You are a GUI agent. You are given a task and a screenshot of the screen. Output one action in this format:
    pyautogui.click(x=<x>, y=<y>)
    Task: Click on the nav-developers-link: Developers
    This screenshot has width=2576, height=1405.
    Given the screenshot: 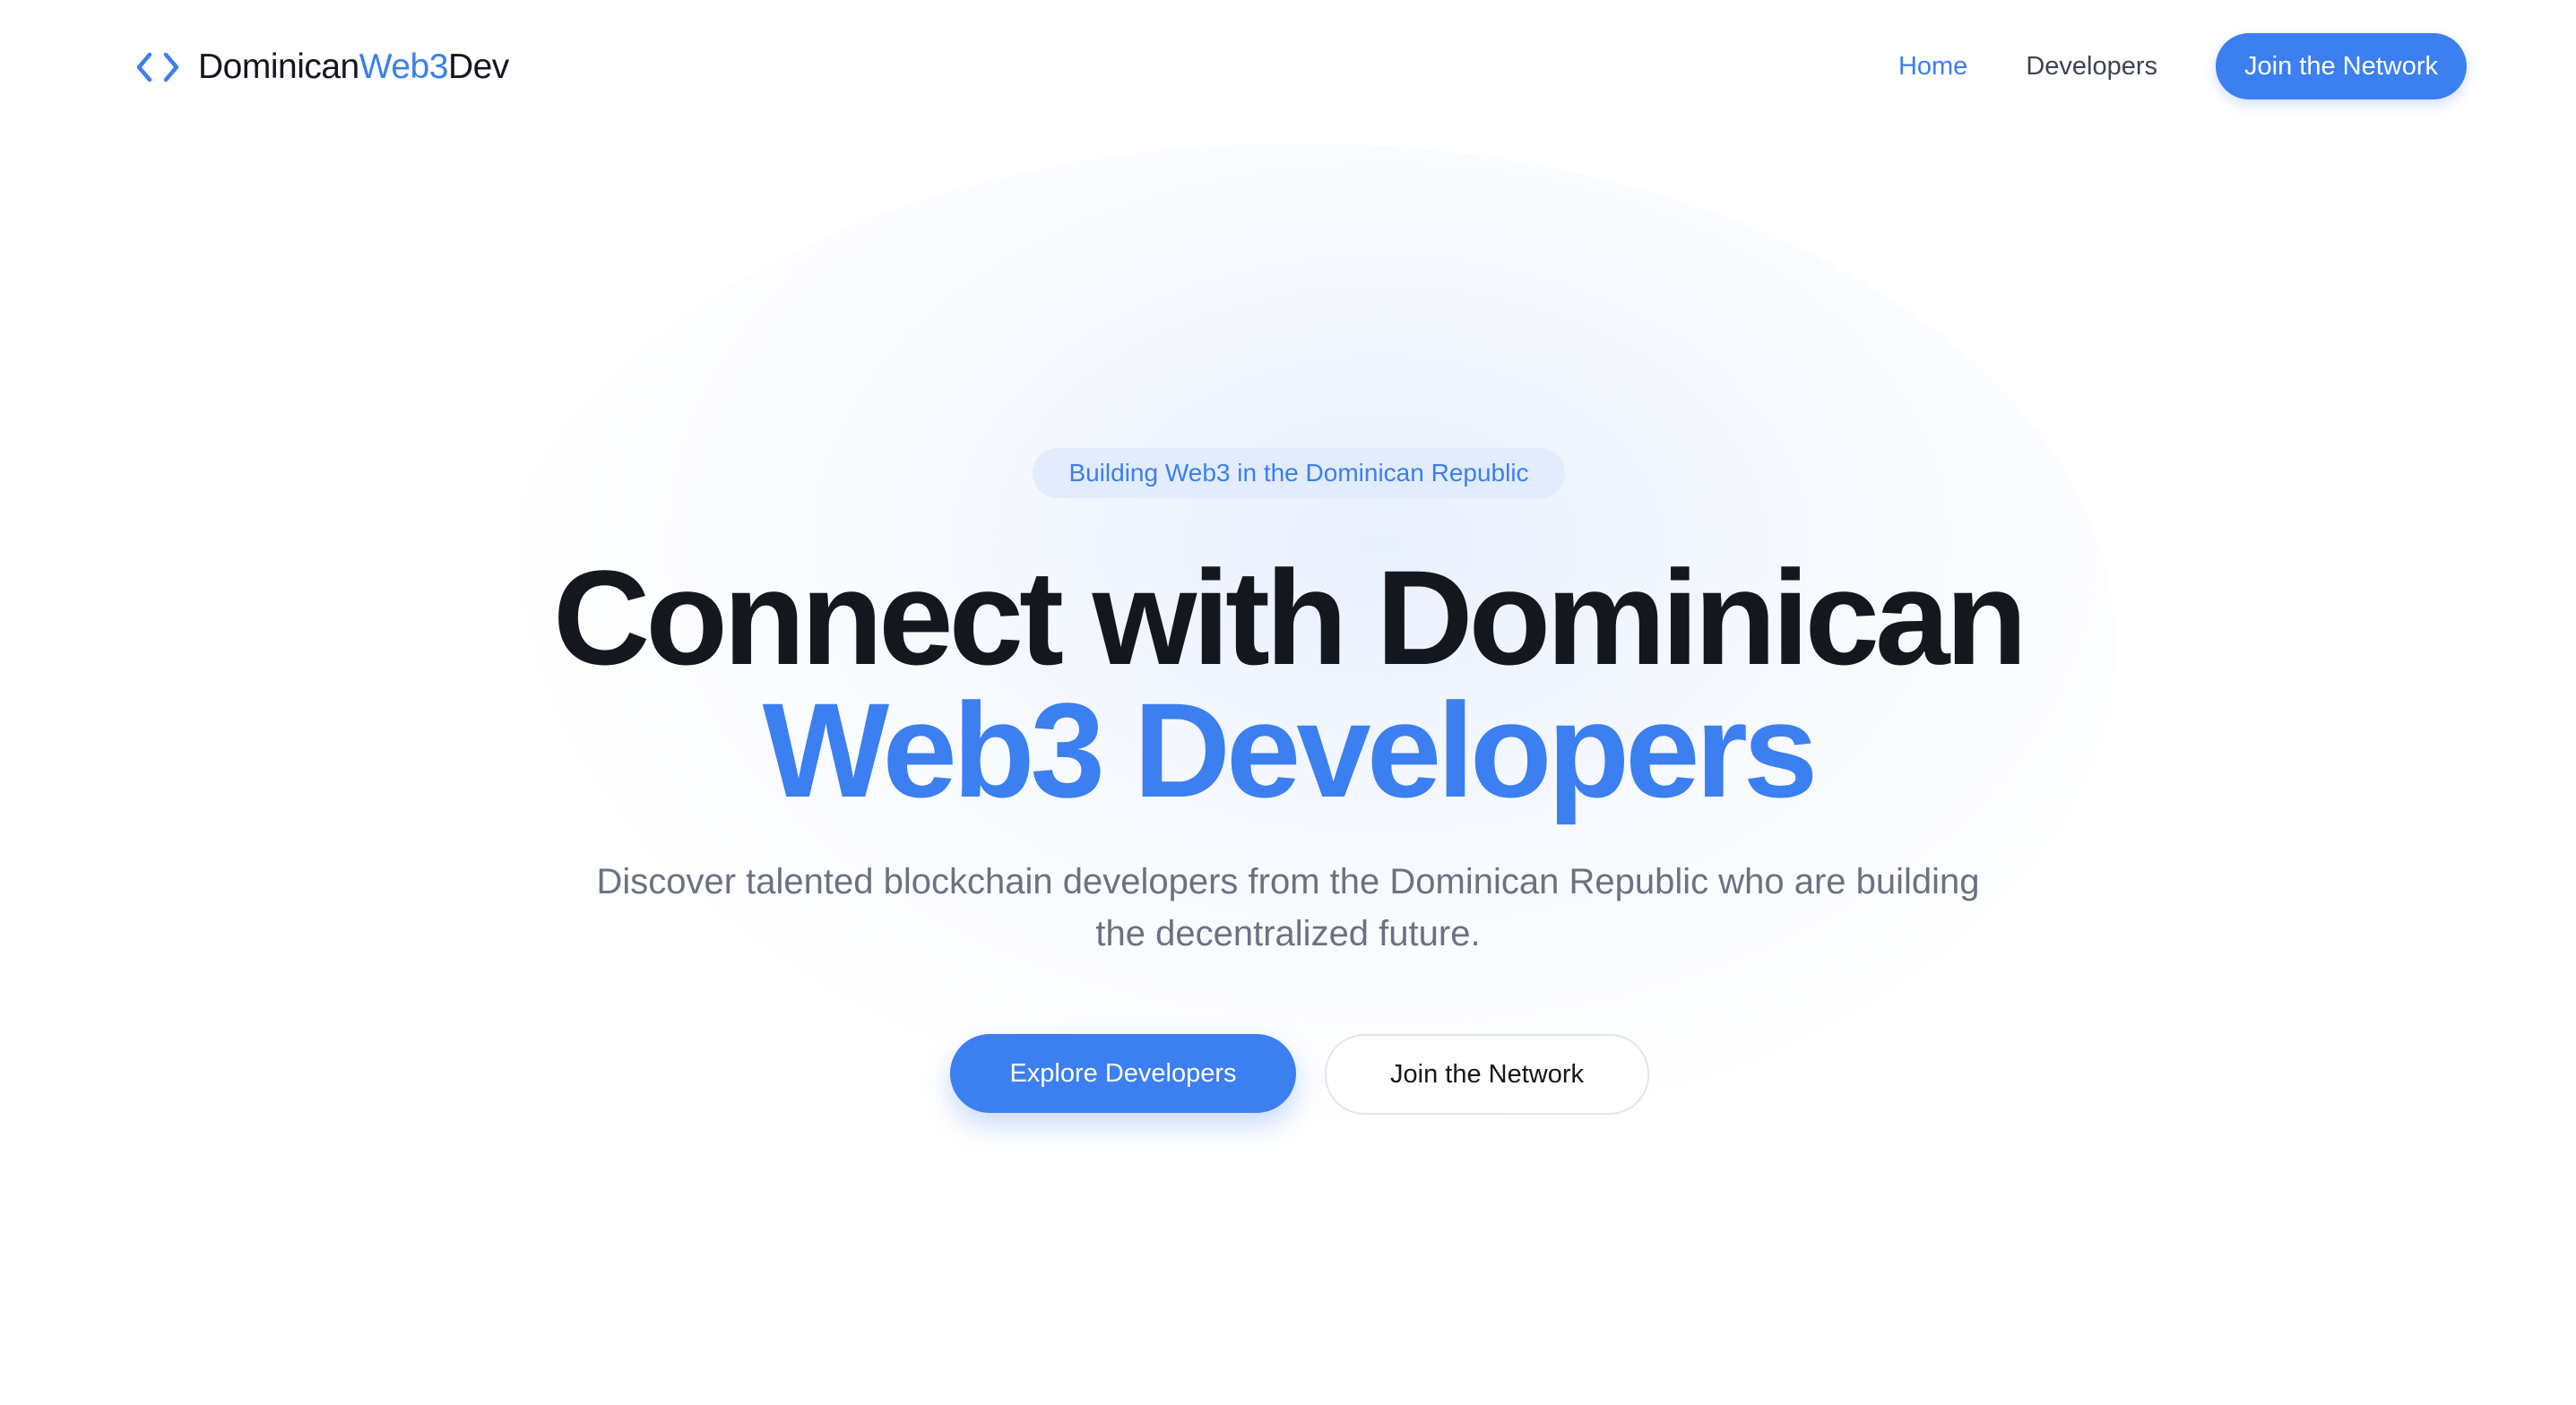 What is the action you would take?
    pyautogui.click(x=2091, y=67)
    